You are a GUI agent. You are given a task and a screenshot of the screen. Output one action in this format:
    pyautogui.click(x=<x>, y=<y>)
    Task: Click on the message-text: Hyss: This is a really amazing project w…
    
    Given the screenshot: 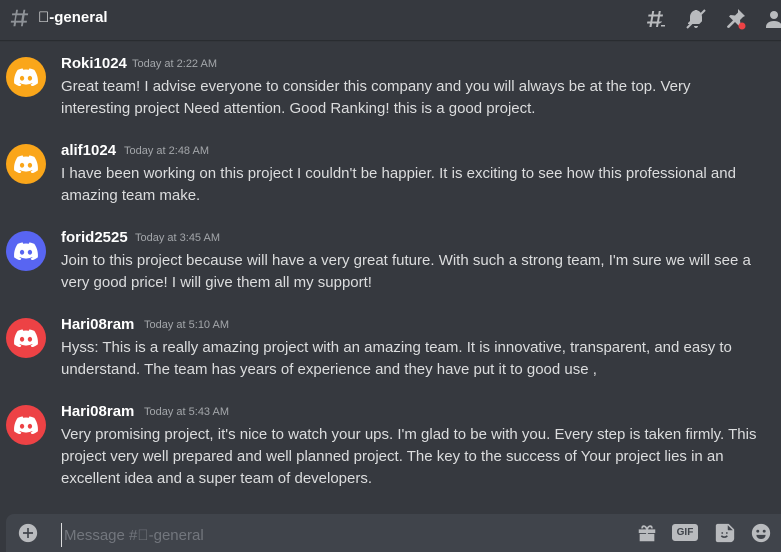 What is the action you would take?
    pyautogui.click(x=396, y=358)
    